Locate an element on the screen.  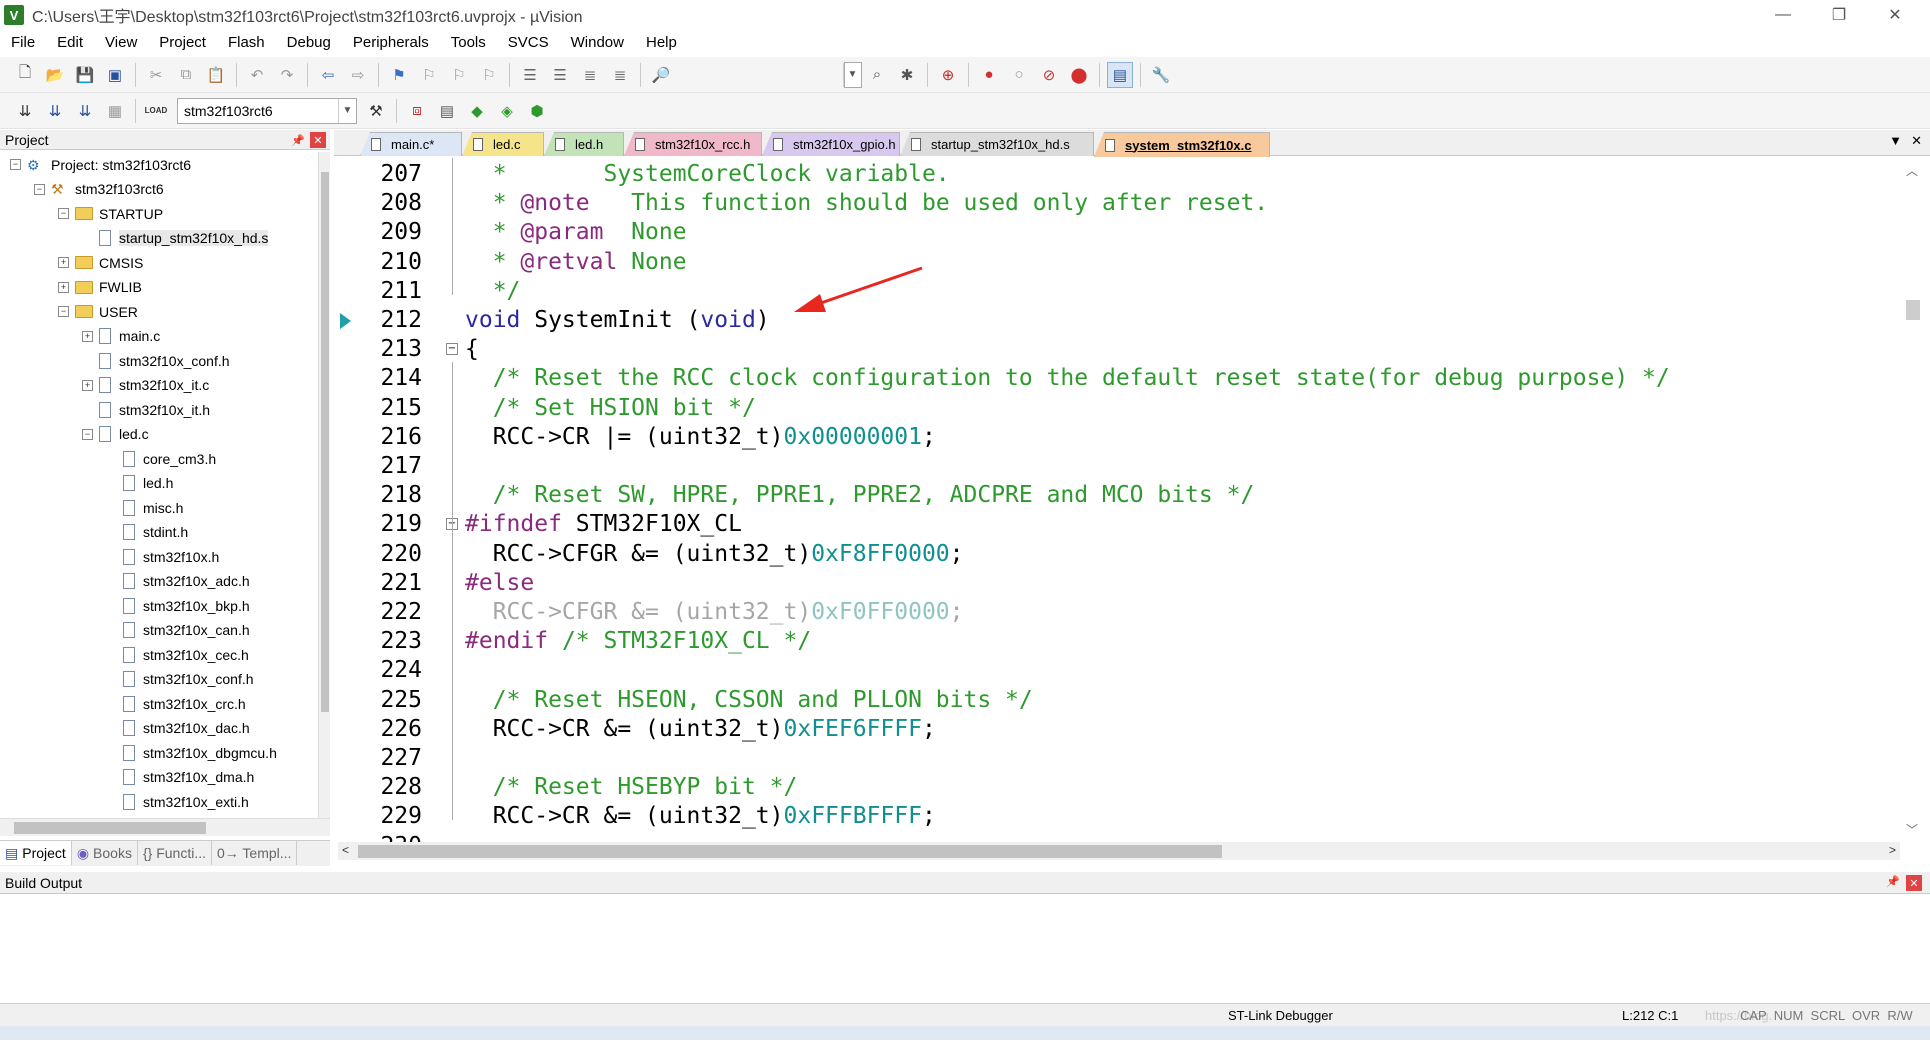
navigate-back-icon: ⇦ is located at coordinates (328, 75).